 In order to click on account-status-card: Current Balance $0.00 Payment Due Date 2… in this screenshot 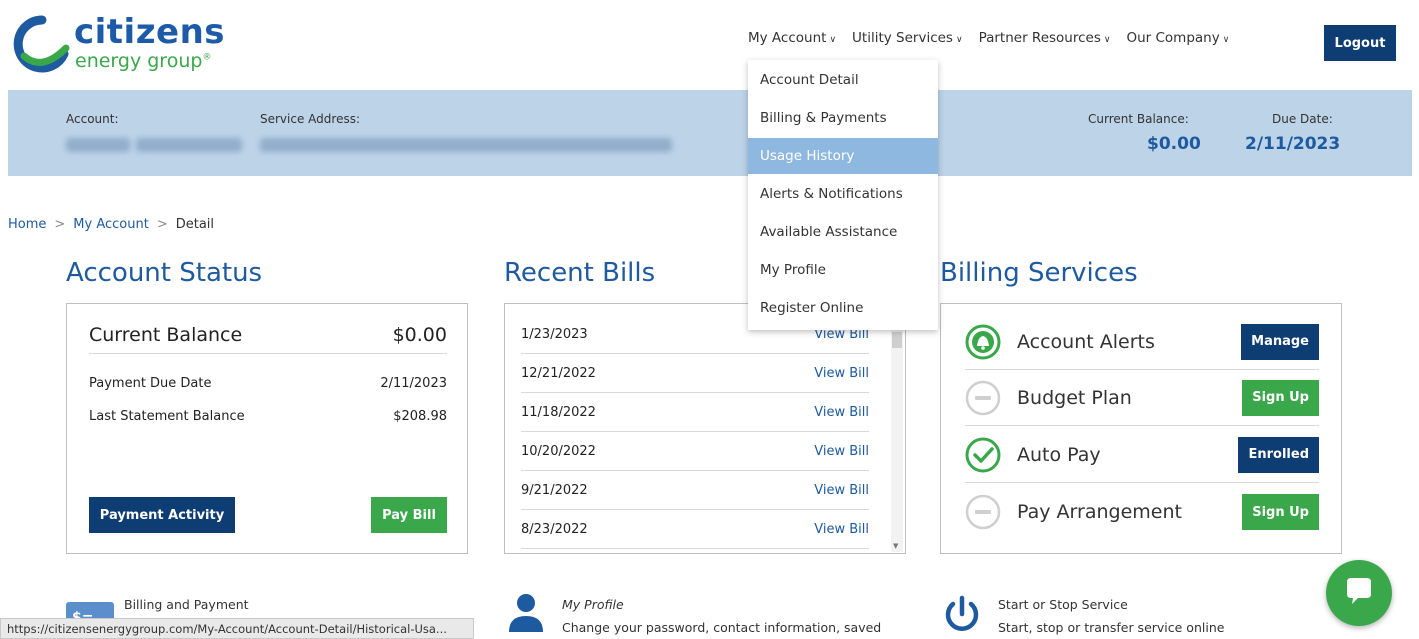, I will do `click(267, 428)`.